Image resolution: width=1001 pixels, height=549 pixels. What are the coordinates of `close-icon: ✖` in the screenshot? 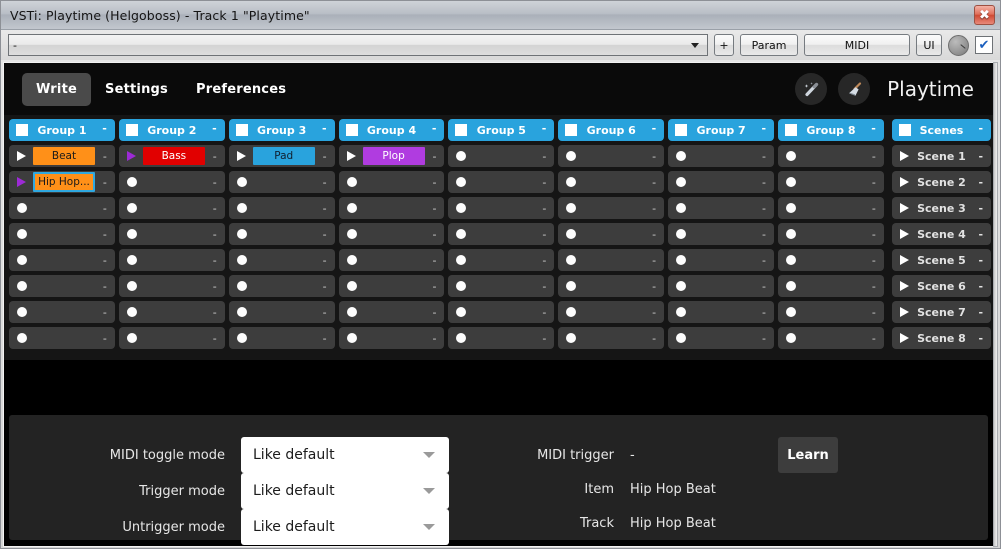 It's located at (984, 15).